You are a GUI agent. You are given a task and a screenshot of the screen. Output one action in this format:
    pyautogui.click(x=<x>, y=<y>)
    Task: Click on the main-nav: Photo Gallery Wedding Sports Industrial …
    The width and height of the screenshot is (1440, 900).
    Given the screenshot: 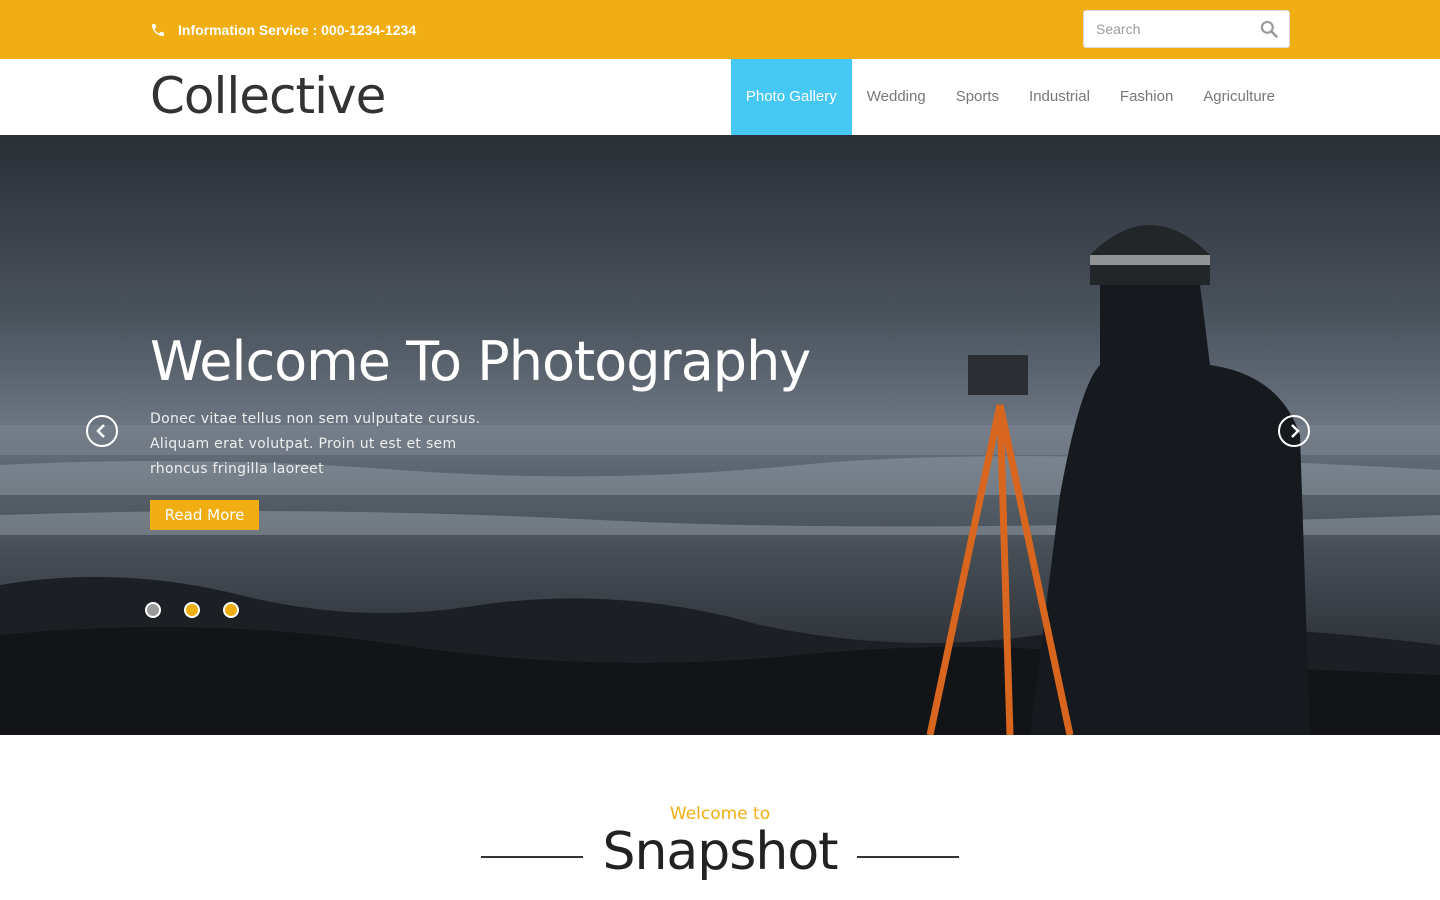 What is the action you would take?
    pyautogui.click(x=1010, y=97)
    